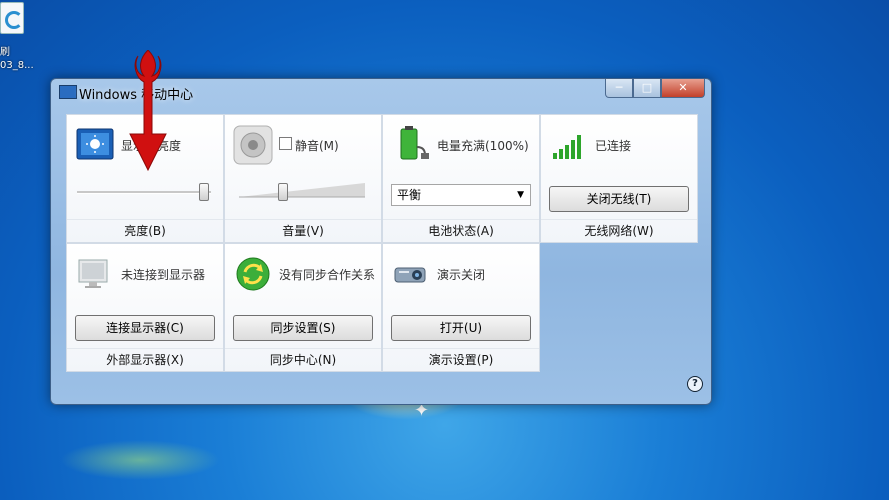 This screenshot has height=500, width=889. Describe the element at coordinates (204, 192) in the screenshot. I see `brightness-slider-thumb` at that location.